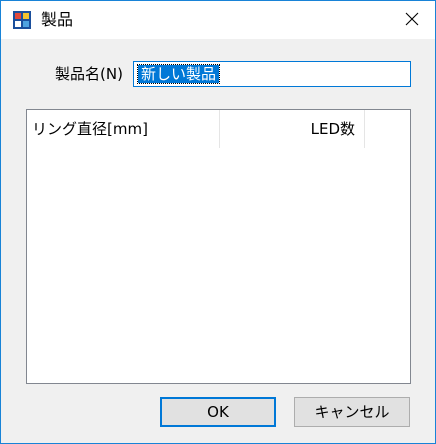 Image resolution: width=436 pixels, height=444 pixels. I want to click on product-name-label: 製品名(N), so click(89, 74).